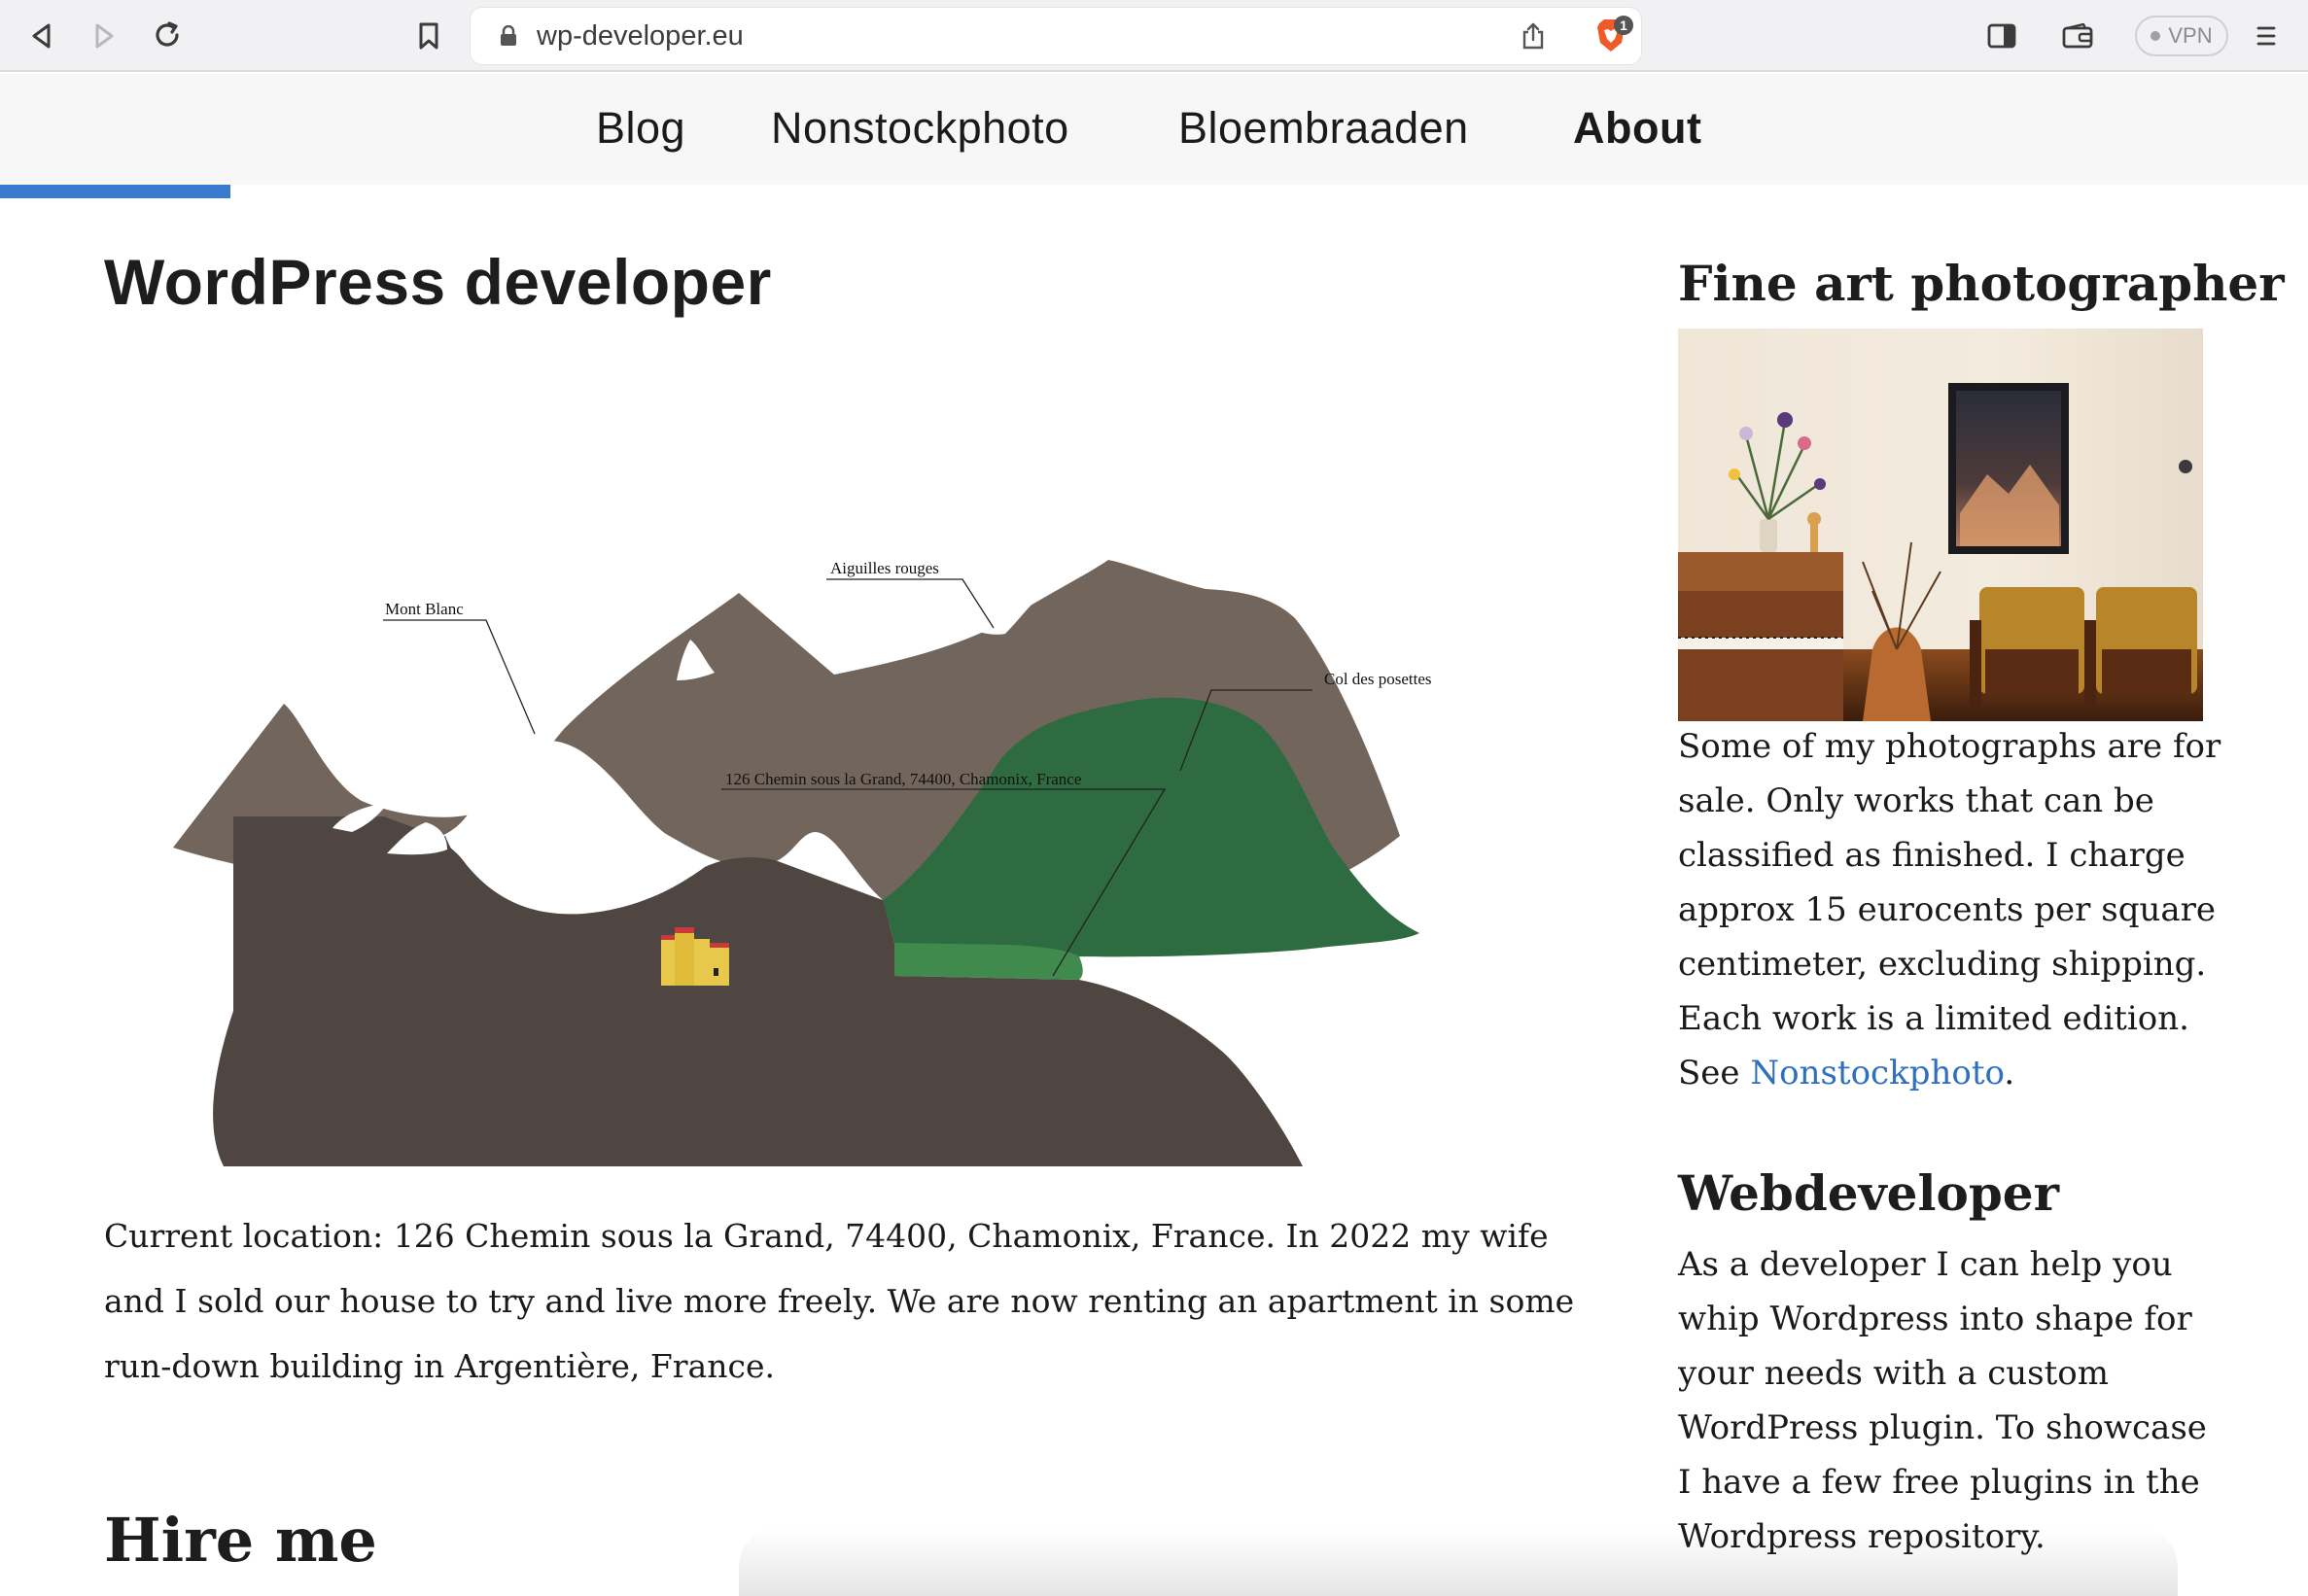  Describe the element at coordinates (1323, 128) in the screenshot. I see `nav-item-bloembraaden: Bloembraaden` at that location.